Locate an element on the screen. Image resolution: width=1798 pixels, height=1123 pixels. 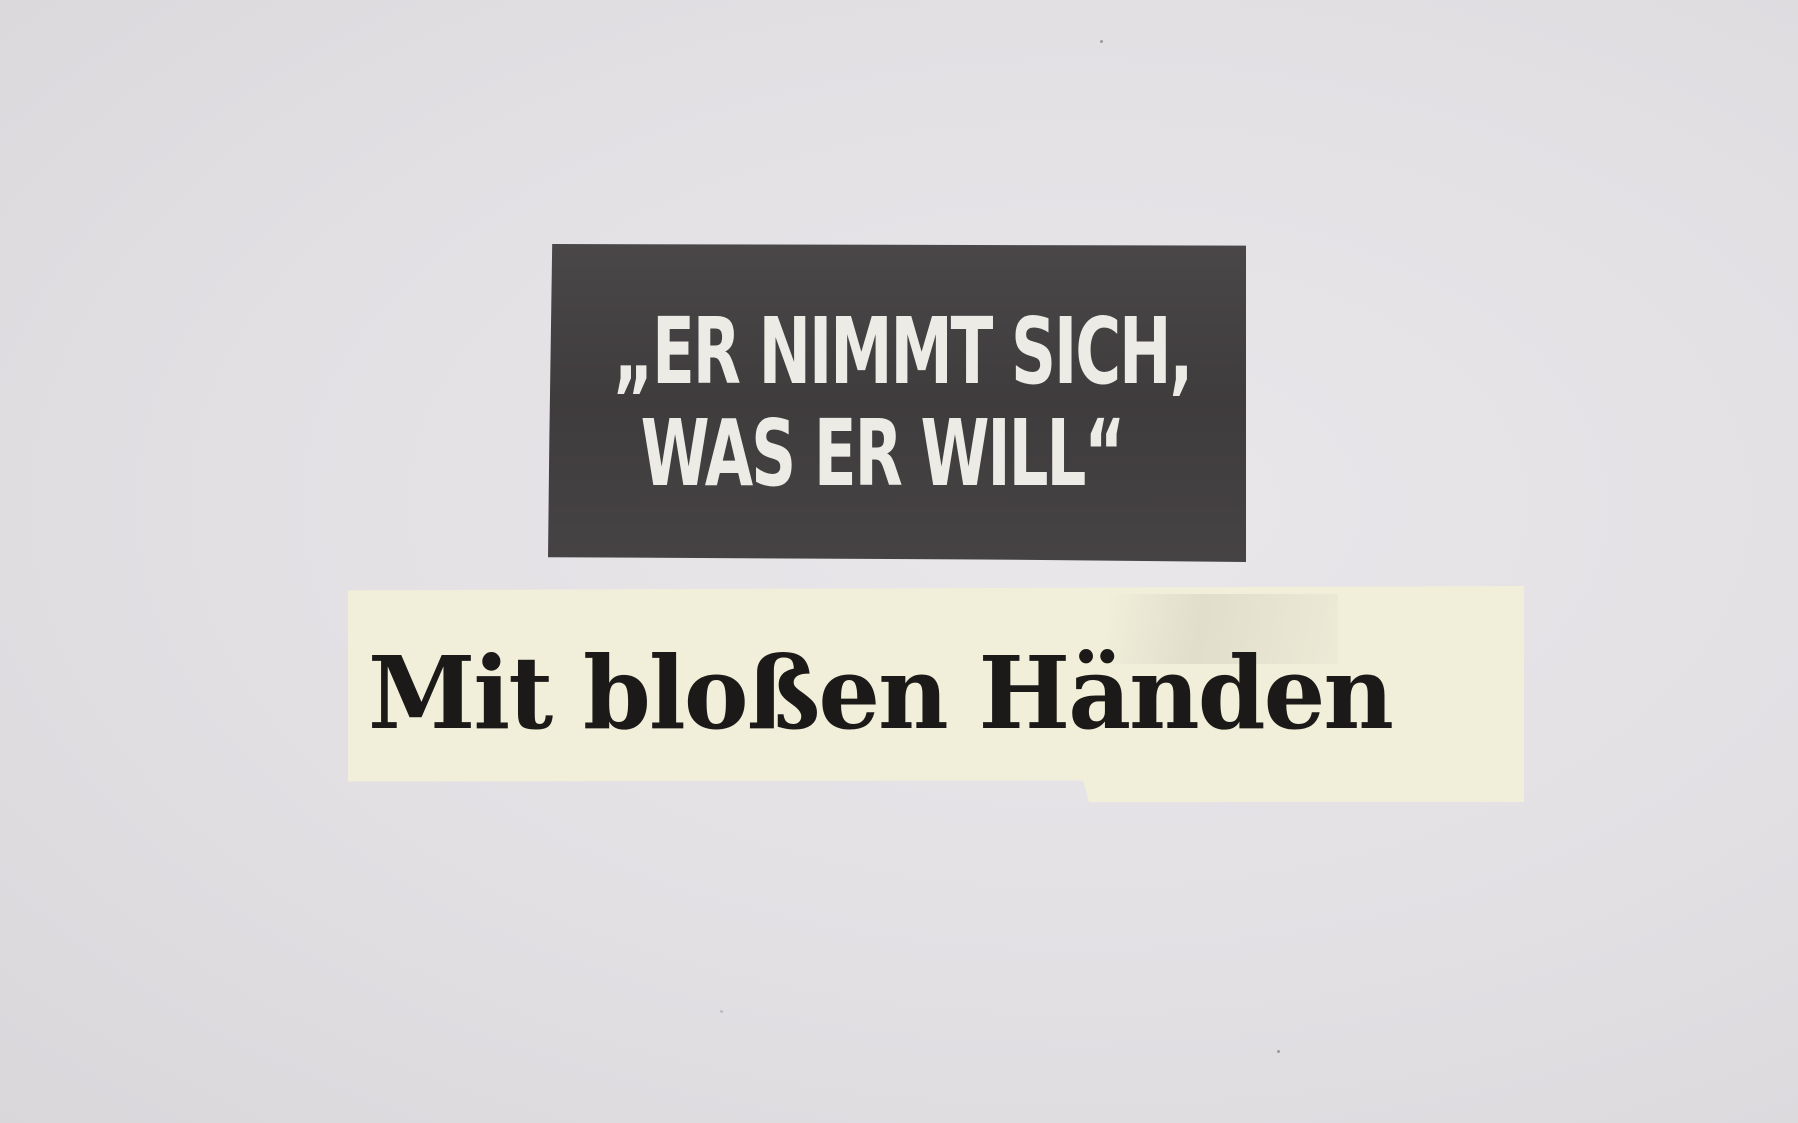
quote-line-2: WAS ER WILL“ is located at coordinates (883, 453).